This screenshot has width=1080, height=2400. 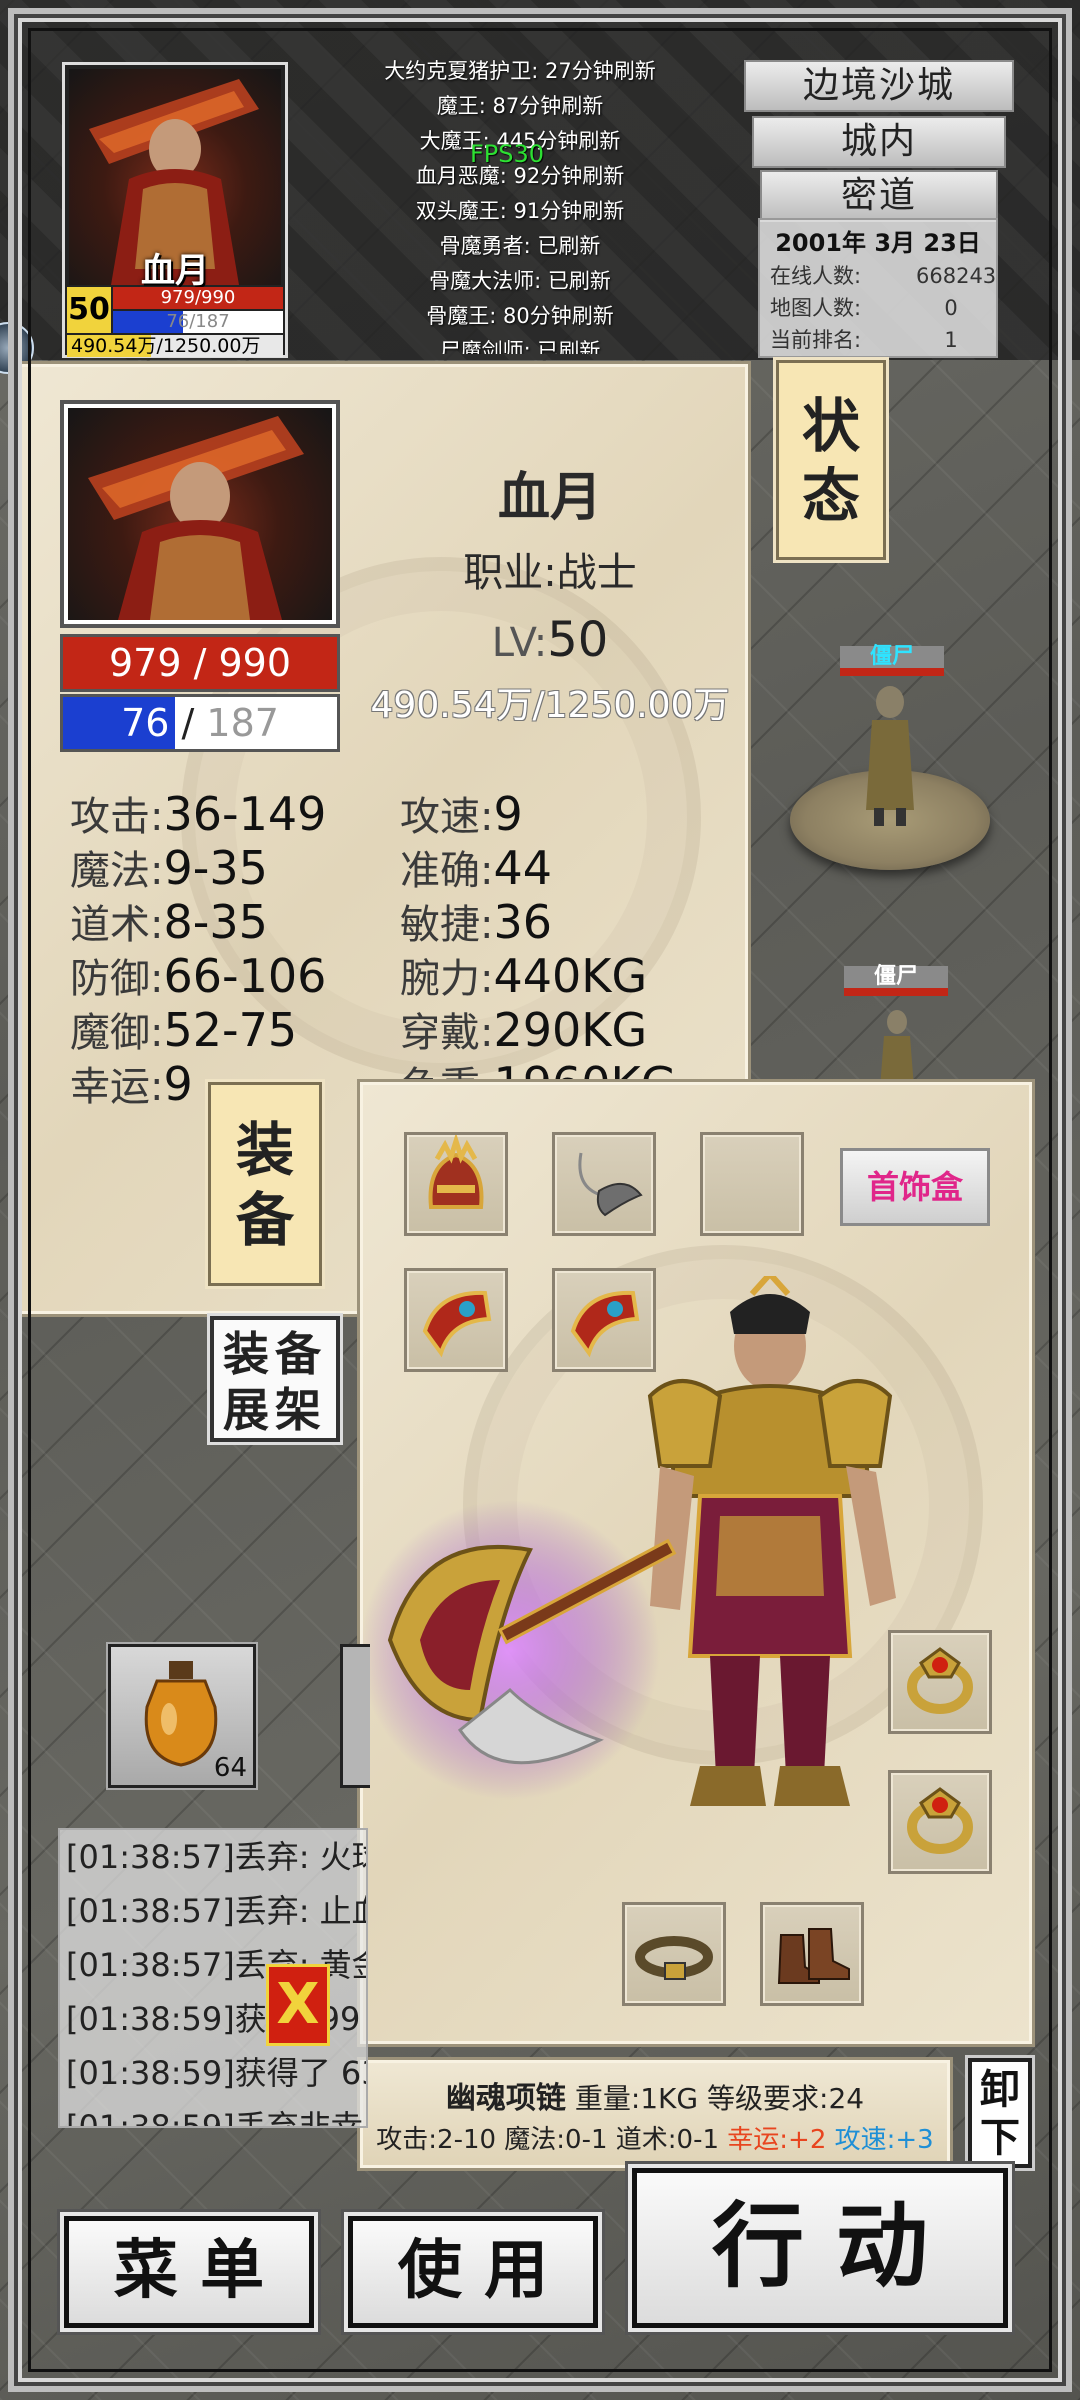 What do you see at coordinates (255, 663) in the screenshot?
I see `status-hp-max: 990` at bounding box center [255, 663].